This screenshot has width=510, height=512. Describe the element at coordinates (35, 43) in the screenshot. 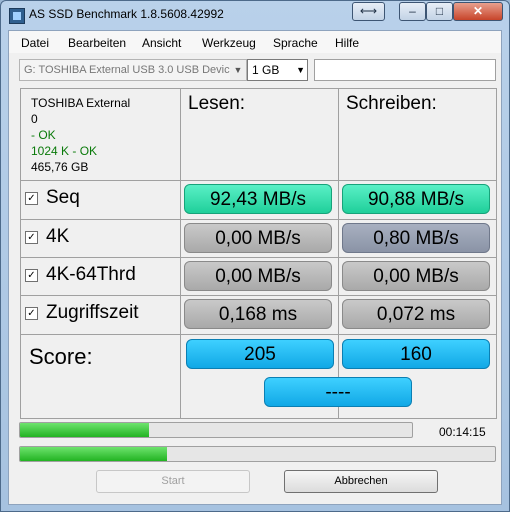

I see `menu-datei: Datei` at that location.